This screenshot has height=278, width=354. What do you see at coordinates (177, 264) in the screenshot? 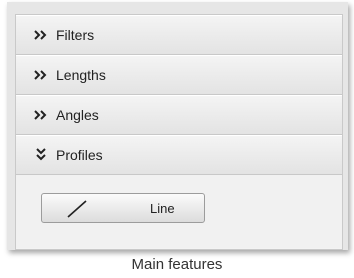
I see `caption: Main features` at bounding box center [177, 264].